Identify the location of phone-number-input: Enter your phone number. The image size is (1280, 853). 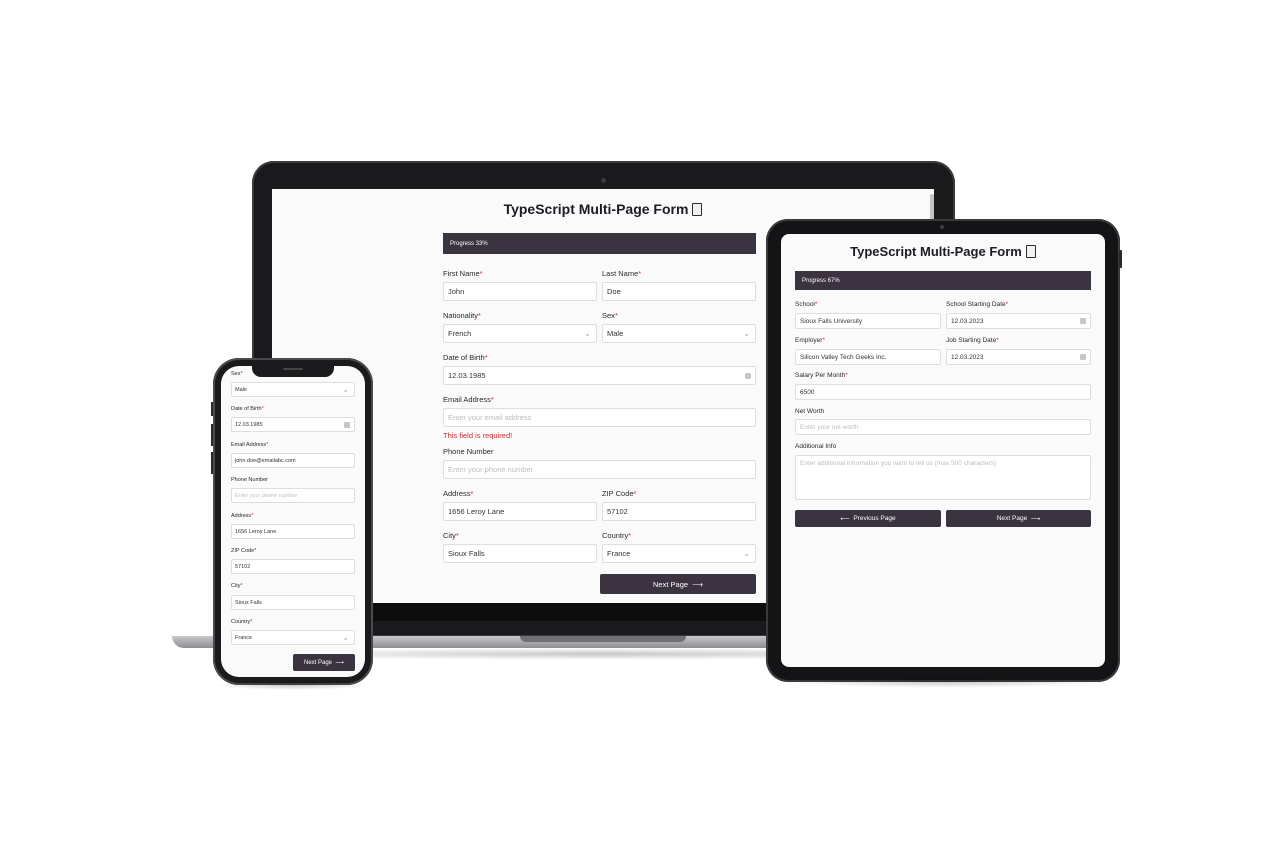
(293, 495).